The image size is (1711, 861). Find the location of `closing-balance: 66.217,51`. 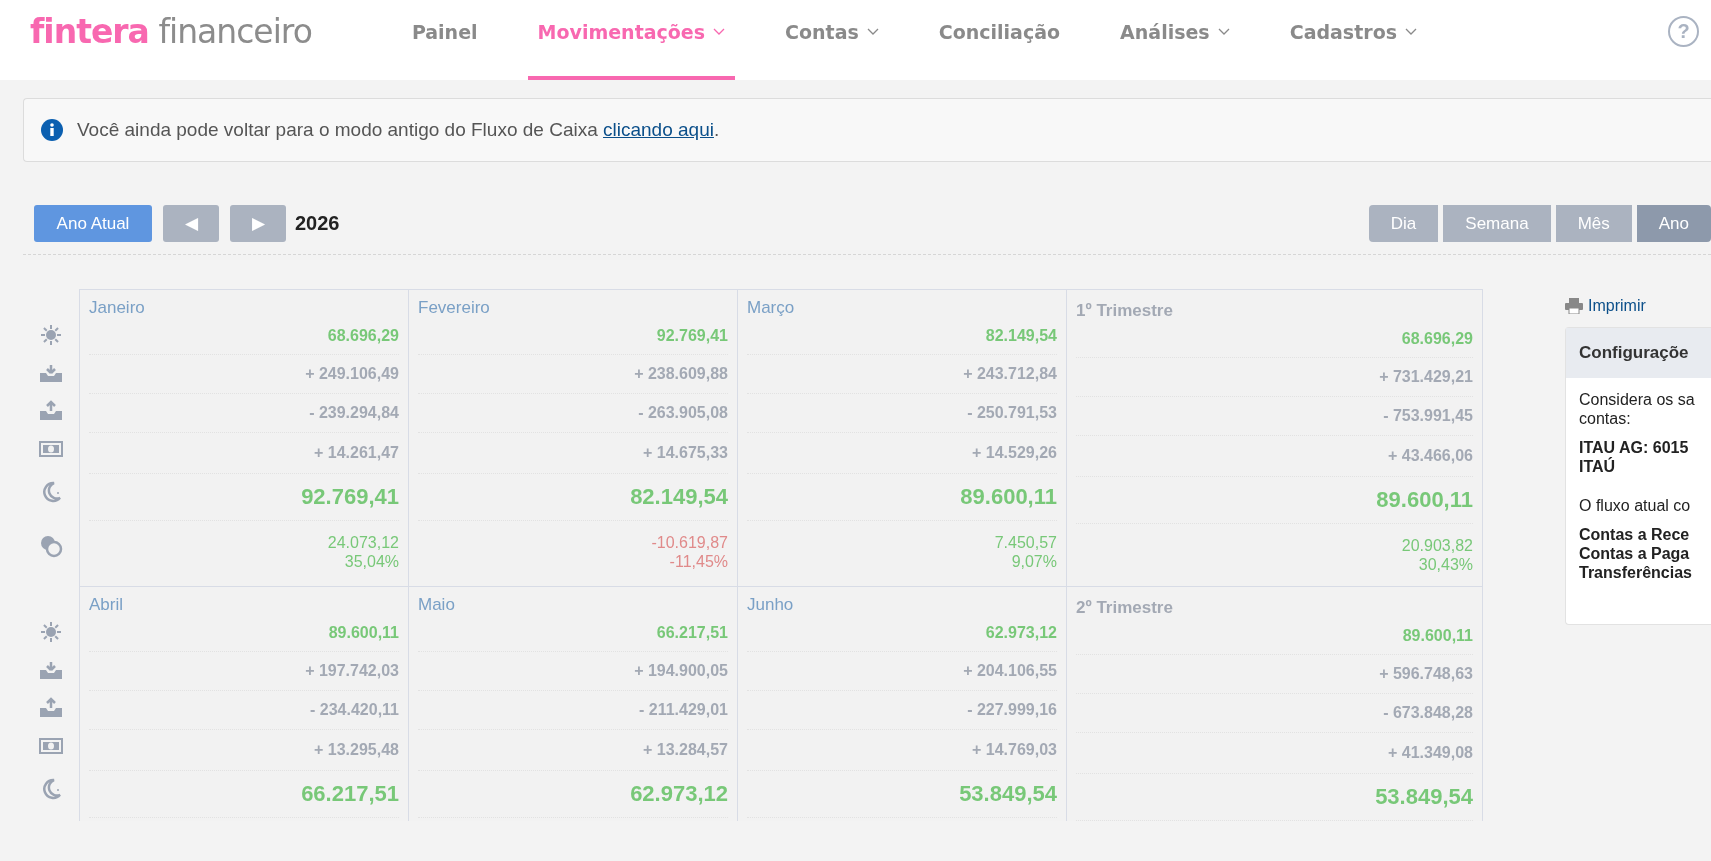

closing-balance: 66.217,51 is located at coordinates (350, 794).